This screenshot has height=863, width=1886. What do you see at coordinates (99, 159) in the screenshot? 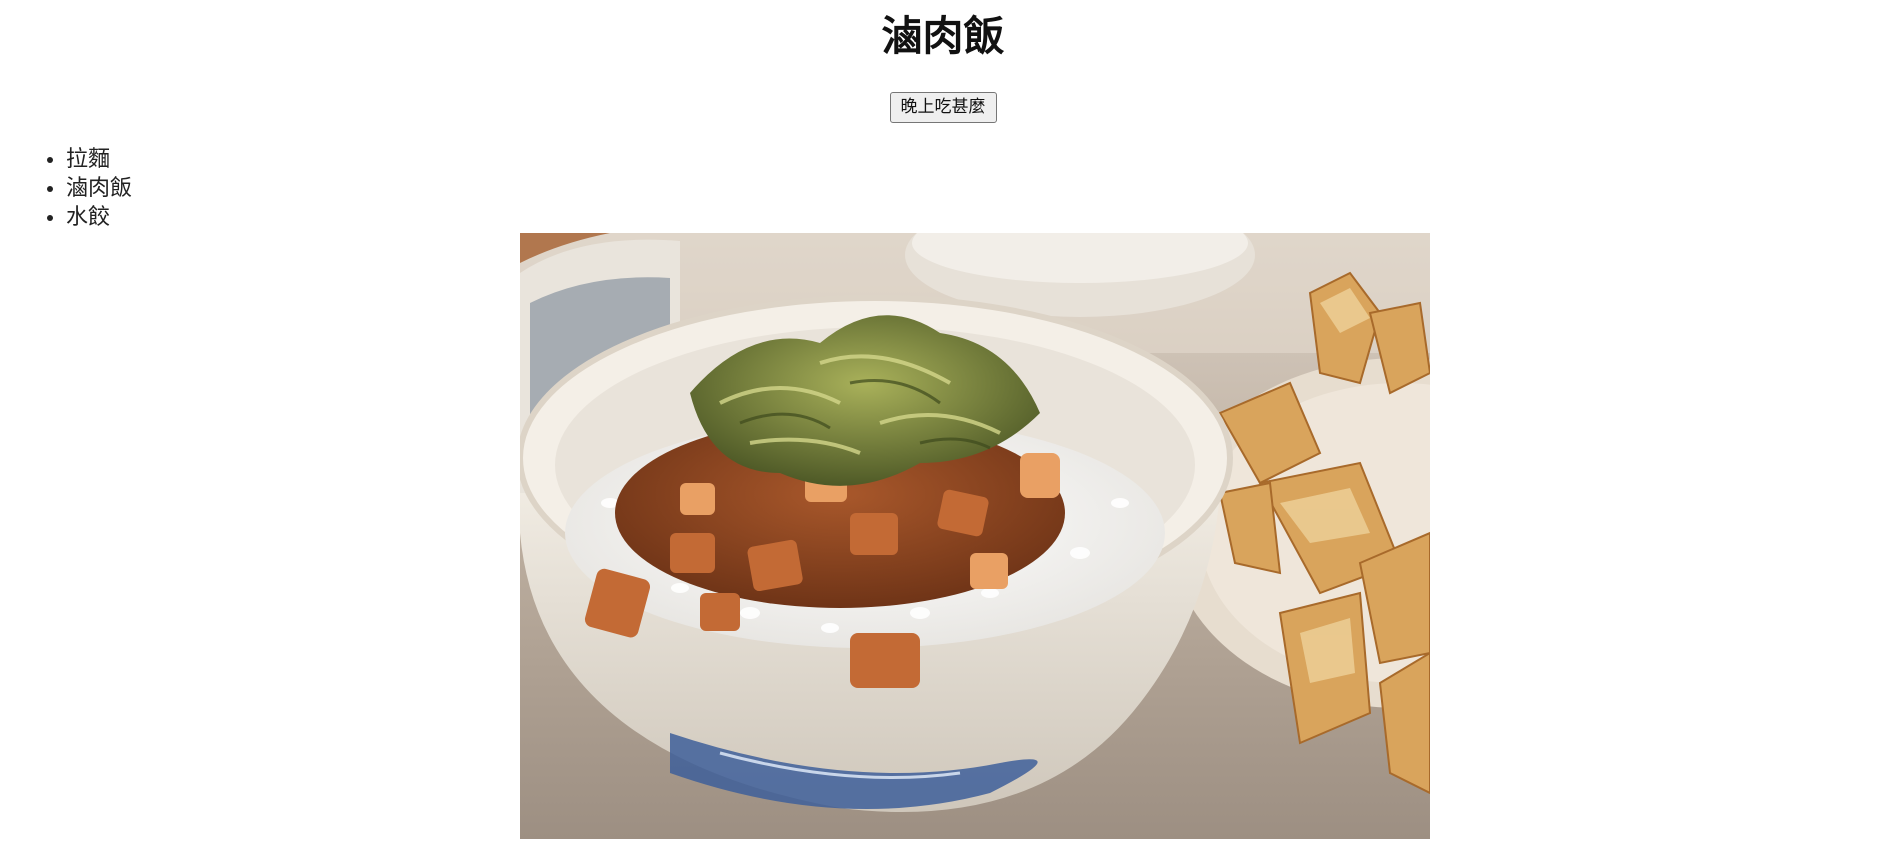
I see `list-item: 拉麵` at bounding box center [99, 159].